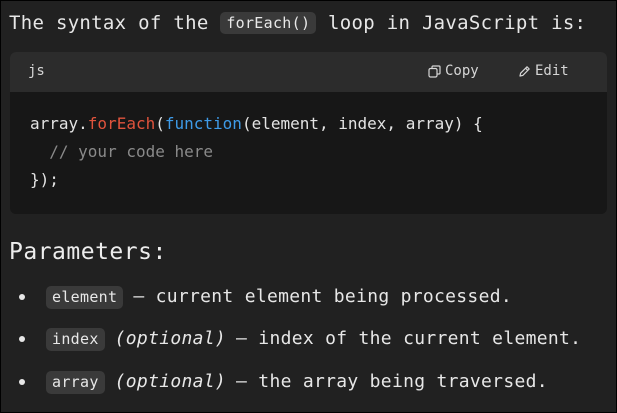  I want to click on code-paren: (, so click(160, 123).